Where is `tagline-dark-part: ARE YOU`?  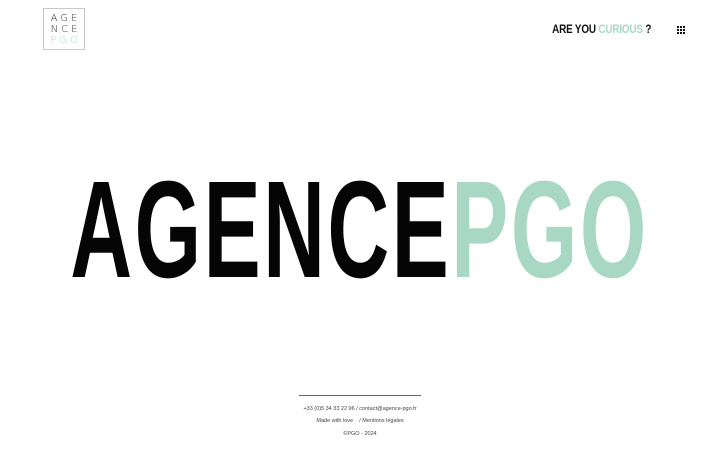
tagline-dark-part: ARE YOU is located at coordinates (575, 30).